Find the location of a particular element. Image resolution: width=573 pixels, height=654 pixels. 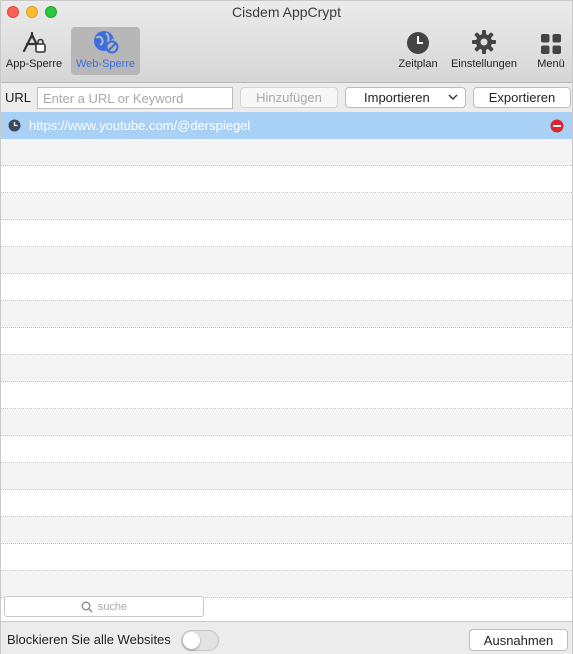

url-input is located at coordinates (135, 98).